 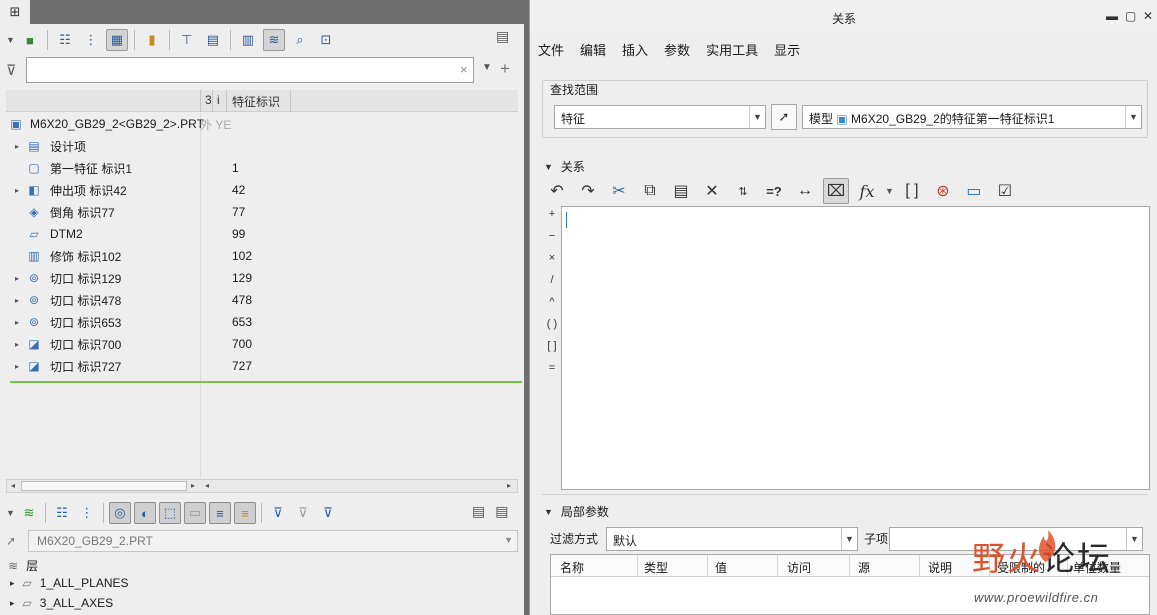 I want to click on column-header-i: i, so click(x=218, y=100).